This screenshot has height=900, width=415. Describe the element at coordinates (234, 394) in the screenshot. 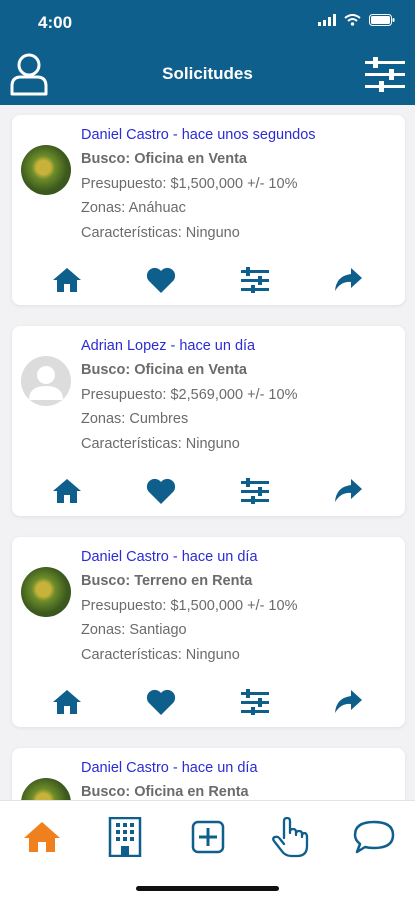

I see `presupuesto-value: $2,569,000 +/- 10%` at that location.